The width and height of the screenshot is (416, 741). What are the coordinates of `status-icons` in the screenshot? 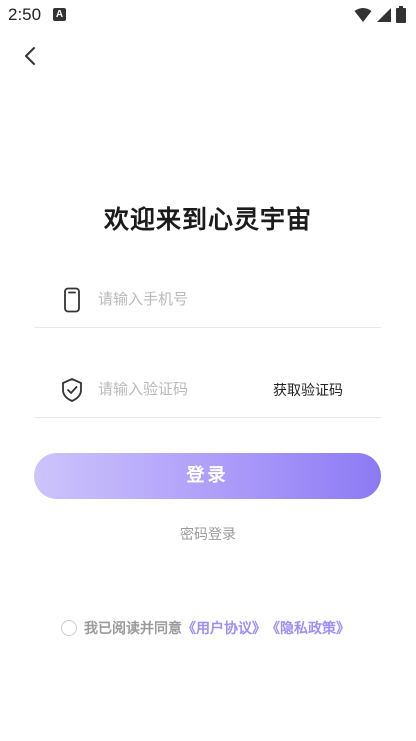 It's located at (380, 14).